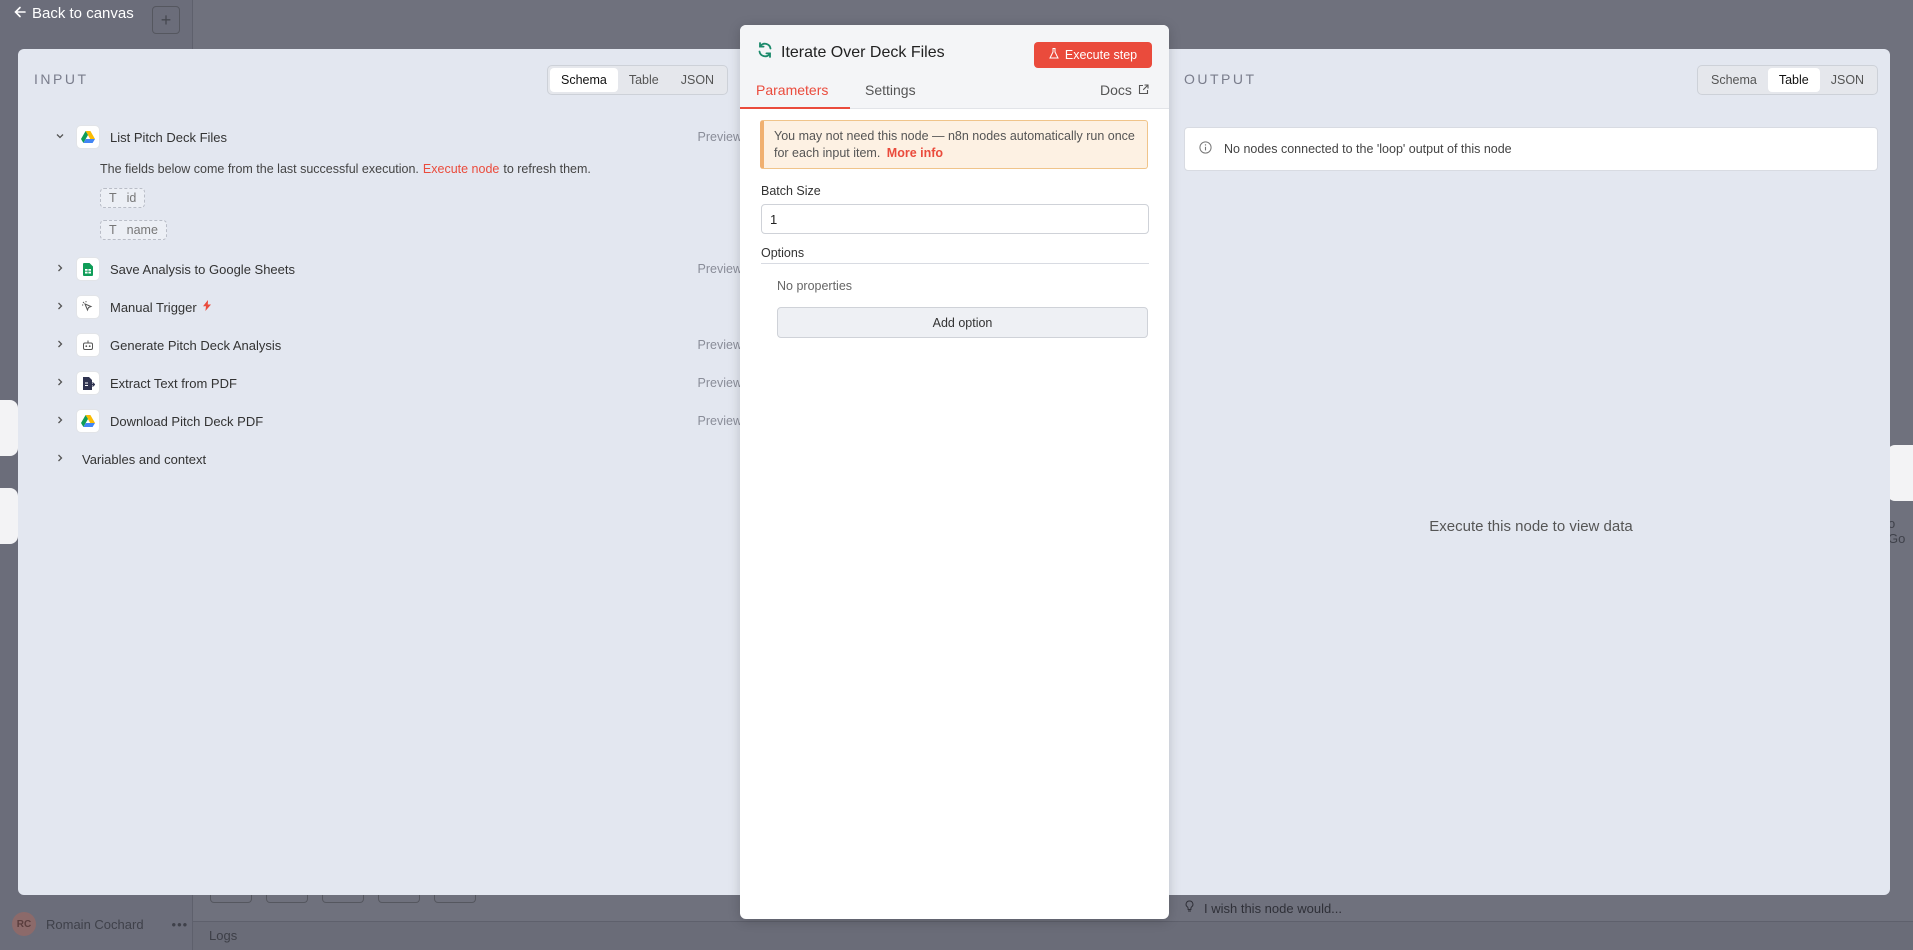 The image size is (1913, 950). What do you see at coordinates (863, 53) in the screenshot?
I see `node-title-text: Iterate Over Deck Files` at bounding box center [863, 53].